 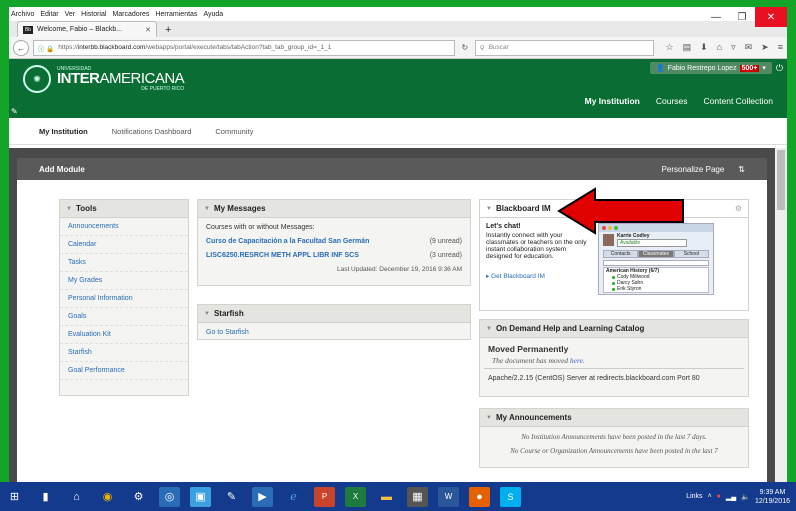 What do you see at coordinates (518, 276) in the screenshot?
I see `get-link-text: Get Blackboard IM` at bounding box center [518, 276].